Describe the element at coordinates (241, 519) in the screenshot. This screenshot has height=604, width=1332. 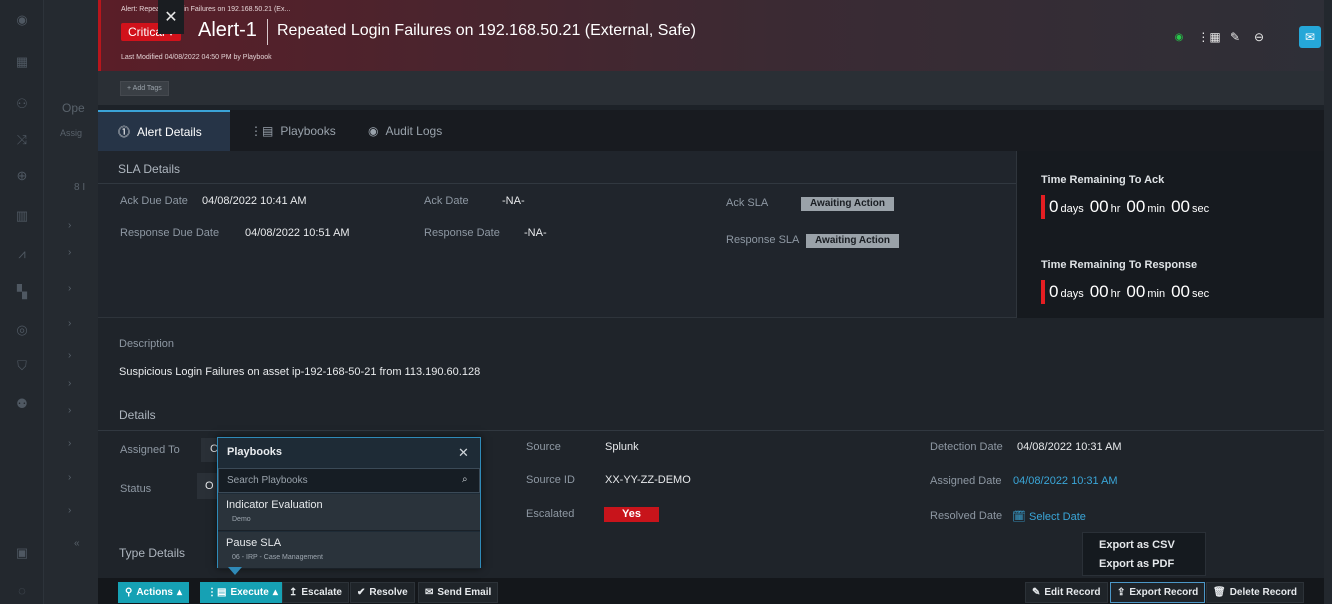
I see `playbook-collection: Demo` at that location.